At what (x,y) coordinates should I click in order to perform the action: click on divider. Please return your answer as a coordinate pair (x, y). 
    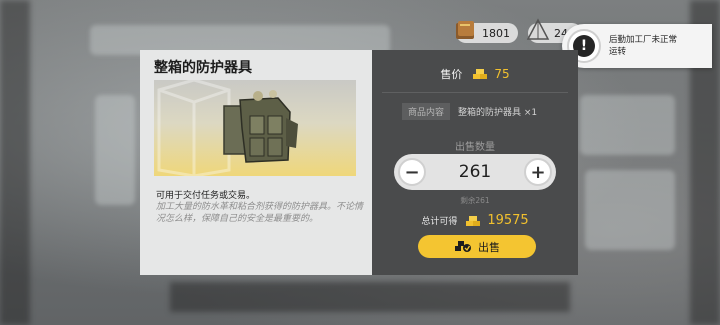
    Looking at the image, I should click on (475, 92).